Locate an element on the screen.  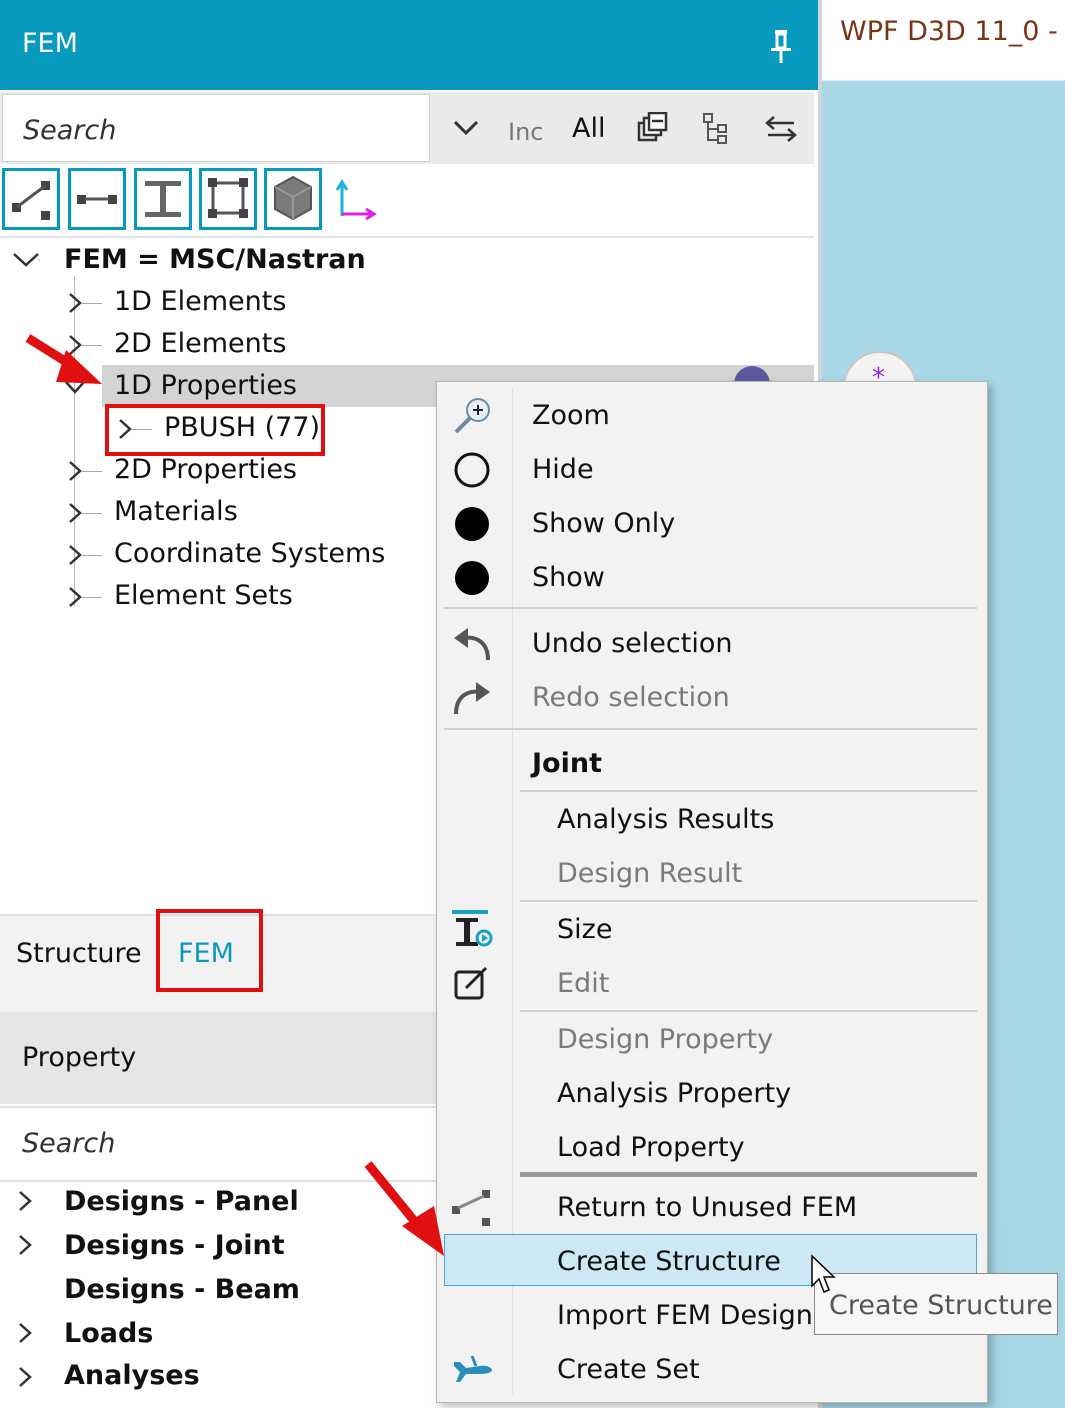
bar-element-icon is located at coordinates (31, 200).